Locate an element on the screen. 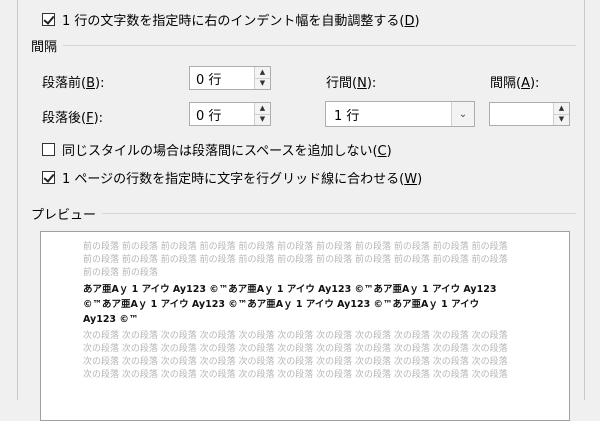 The height and width of the screenshot is (421, 600). preview-section-title: プレビュー is located at coordinates (64, 215).